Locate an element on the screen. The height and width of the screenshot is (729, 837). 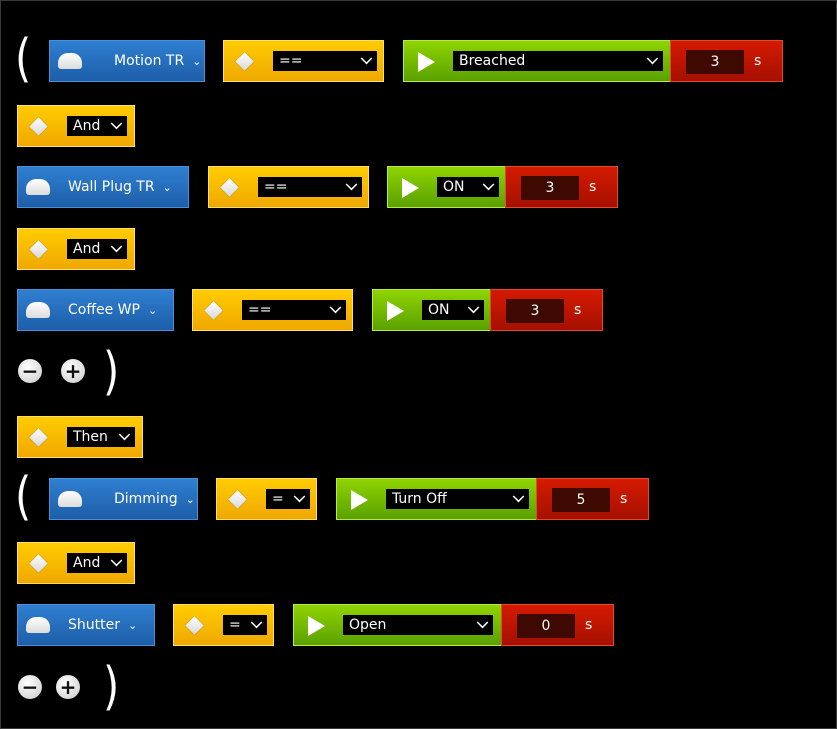
device-label: Wall Plug TR is located at coordinates (111, 187).